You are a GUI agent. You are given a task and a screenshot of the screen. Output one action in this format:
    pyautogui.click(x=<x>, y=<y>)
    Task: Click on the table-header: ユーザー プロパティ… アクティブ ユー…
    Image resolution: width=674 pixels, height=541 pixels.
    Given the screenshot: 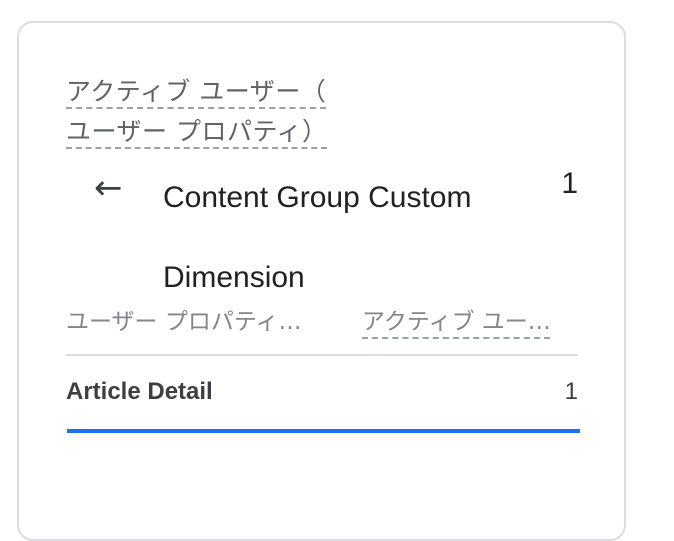 What is the action you would take?
    pyautogui.click(x=322, y=328)
    